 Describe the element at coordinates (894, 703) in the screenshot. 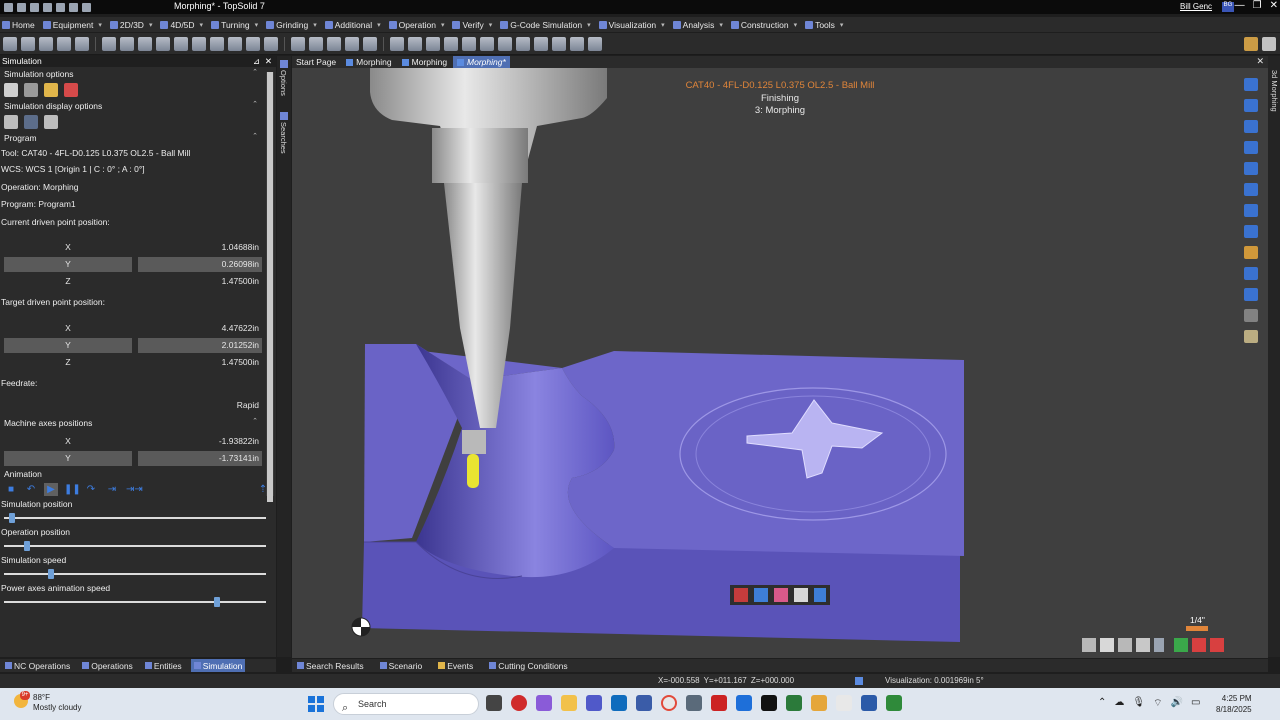

I see `app-icon` at that location.